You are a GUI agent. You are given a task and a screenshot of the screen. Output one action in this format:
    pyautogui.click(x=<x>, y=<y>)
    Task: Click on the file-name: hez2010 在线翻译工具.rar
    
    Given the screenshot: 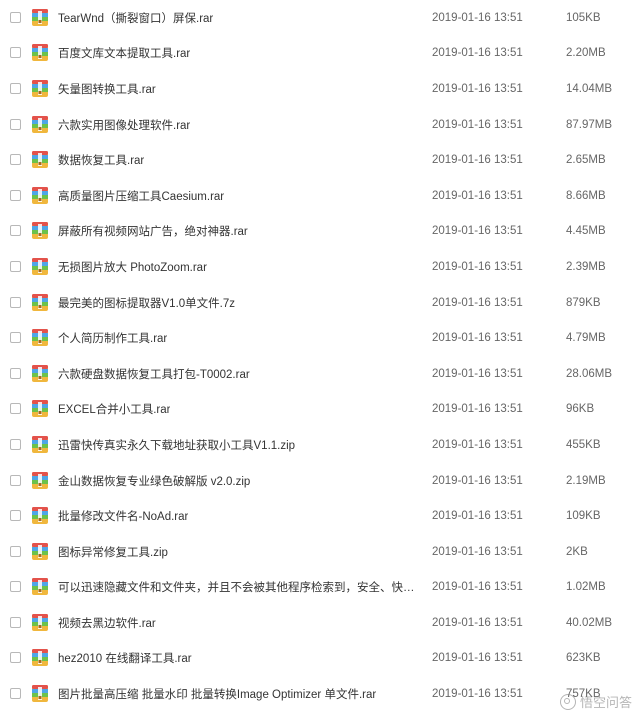 What is the action you would take?
    pyautogui.click(x=125, y=658)
    